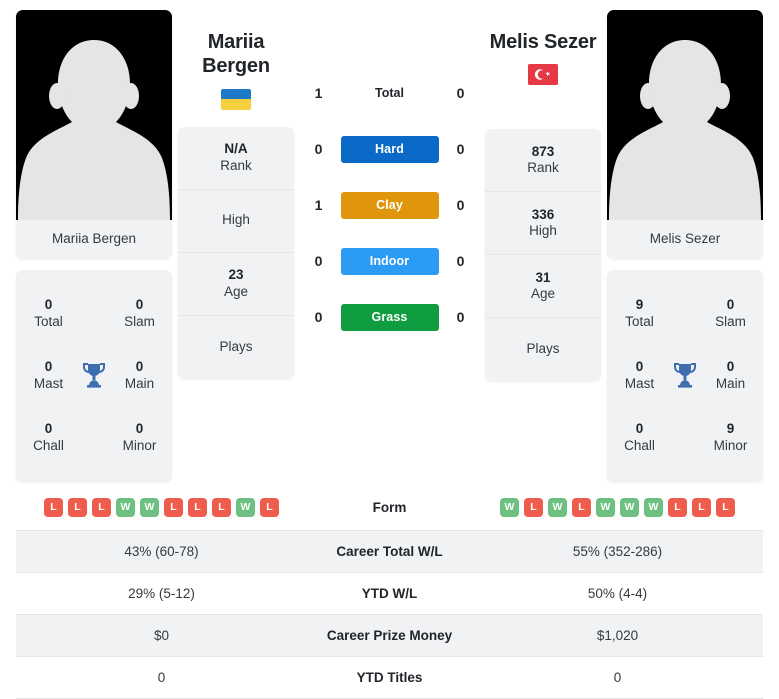 This screenshot has width=779, height=699. Describe the element at coordinates (161, 635) in the screenshot. I see `left-career_prize_money-cell: $0` at that location.